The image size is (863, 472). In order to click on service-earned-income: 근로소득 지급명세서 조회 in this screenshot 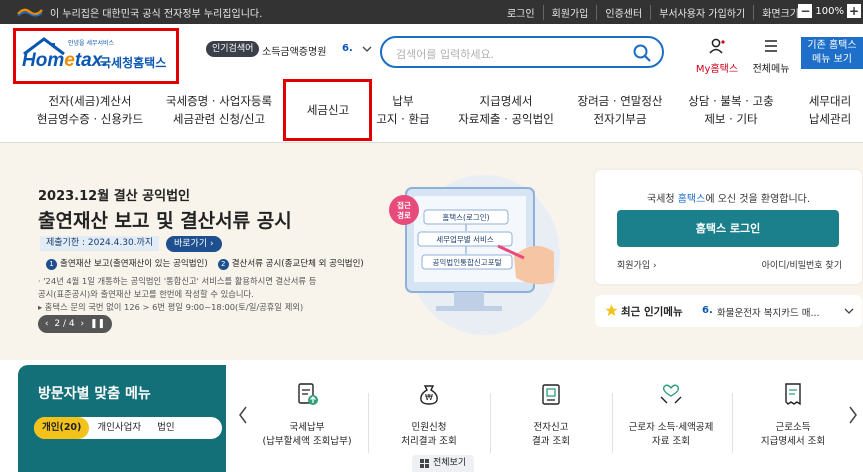, I will do `click(793, 415)`.